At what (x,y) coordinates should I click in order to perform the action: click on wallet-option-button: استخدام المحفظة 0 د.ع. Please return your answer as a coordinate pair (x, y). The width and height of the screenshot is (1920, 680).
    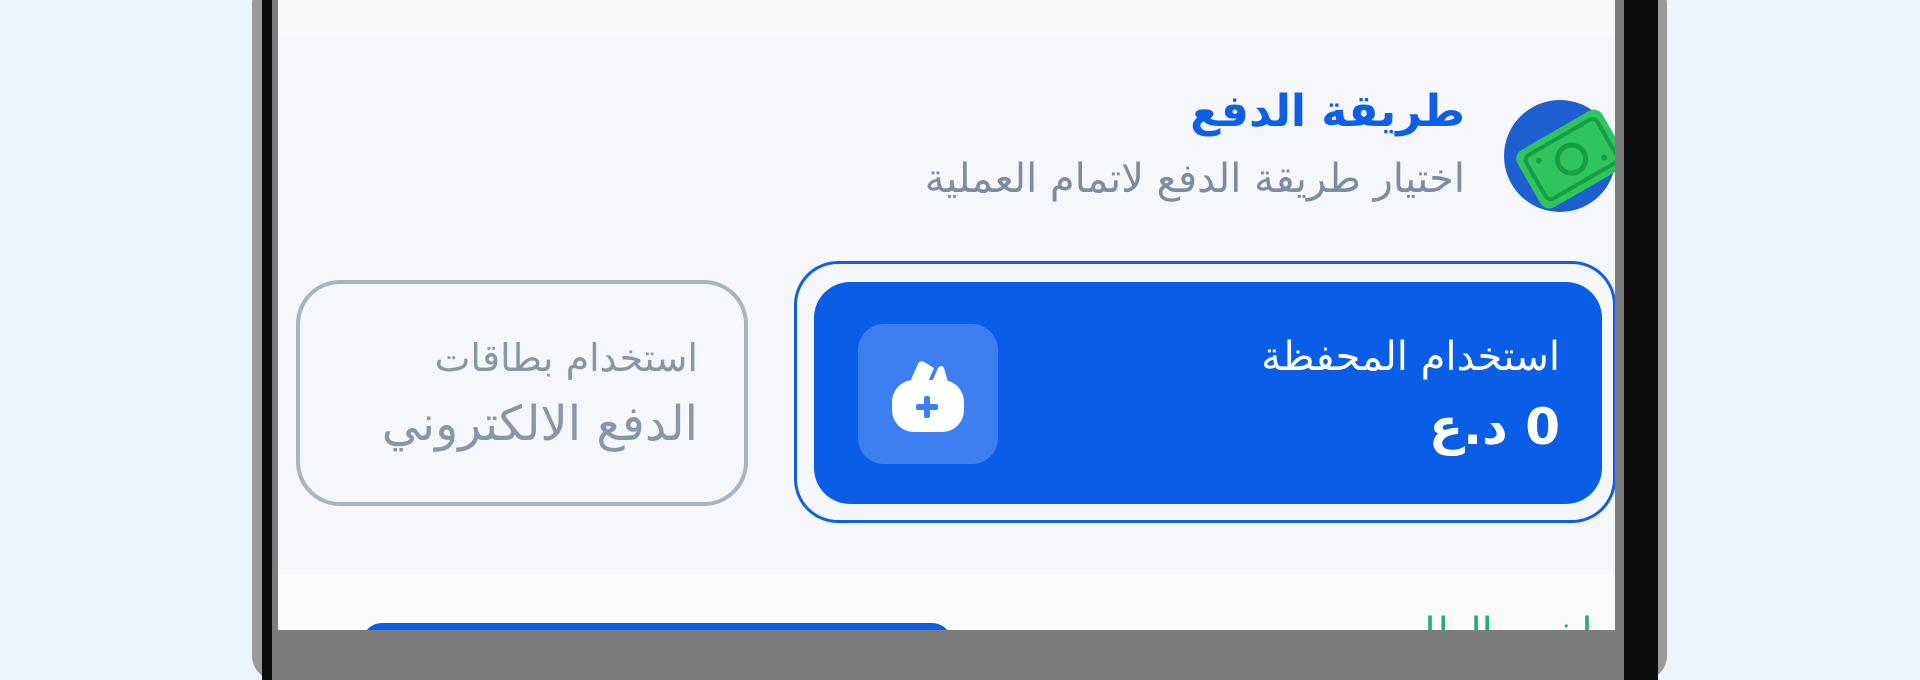
    Looking at the image, I should click on (1208, 393).